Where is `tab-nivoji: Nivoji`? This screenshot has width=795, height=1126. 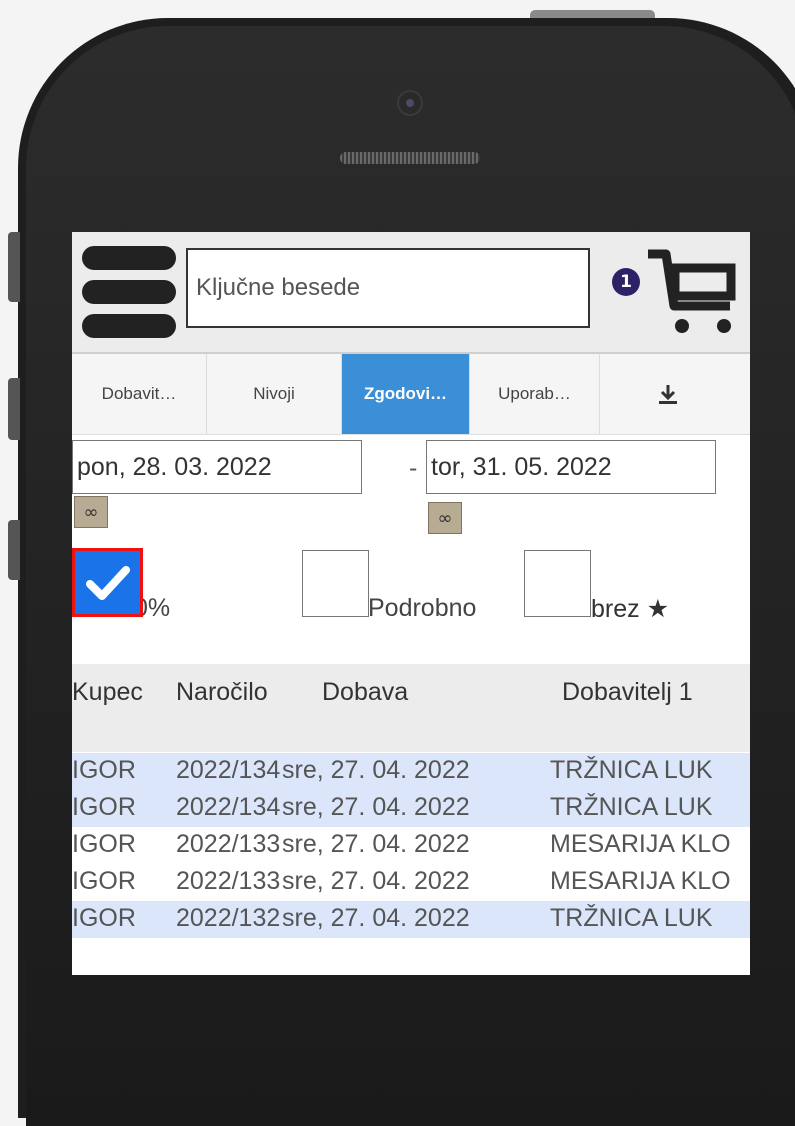 tab-nivoji: Nivoji is located at coordinates (274, 394).